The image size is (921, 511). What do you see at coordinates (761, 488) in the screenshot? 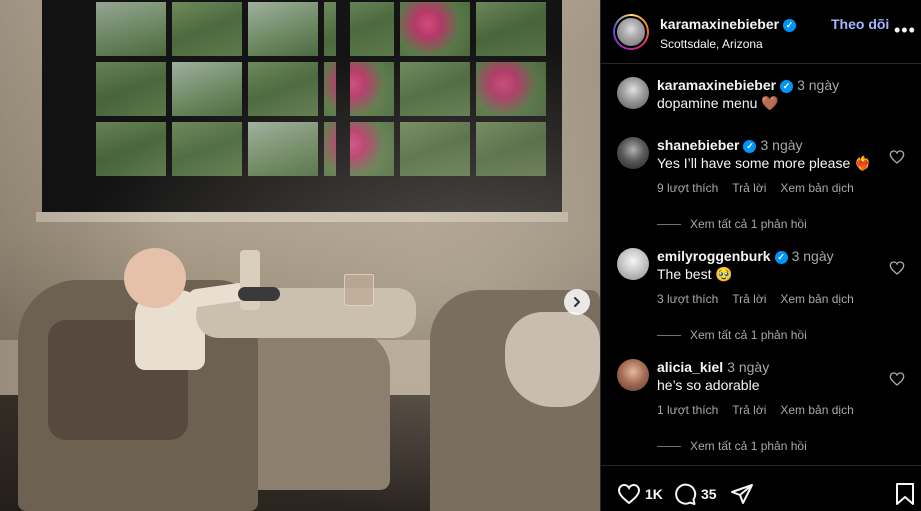
I see `post-actions-bar: 1K 35` at bounding box center [761, 488].